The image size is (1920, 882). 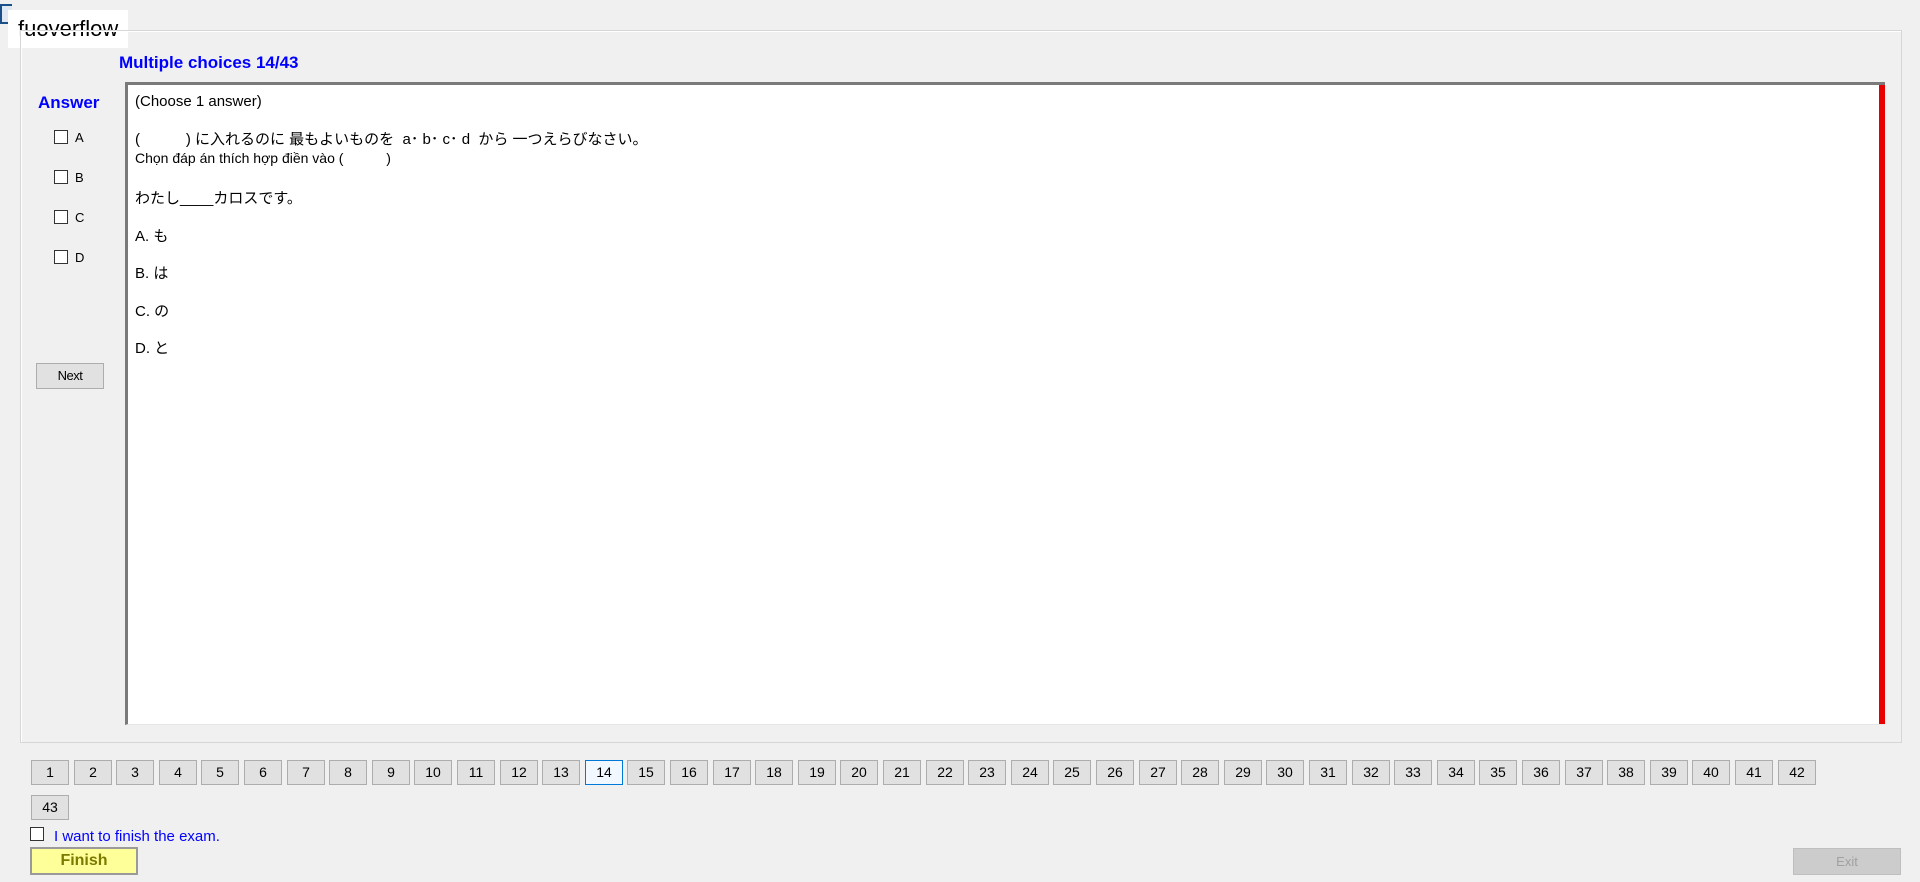 I want to click on question-nav-button-18: 18, so click(x=774, y=772).